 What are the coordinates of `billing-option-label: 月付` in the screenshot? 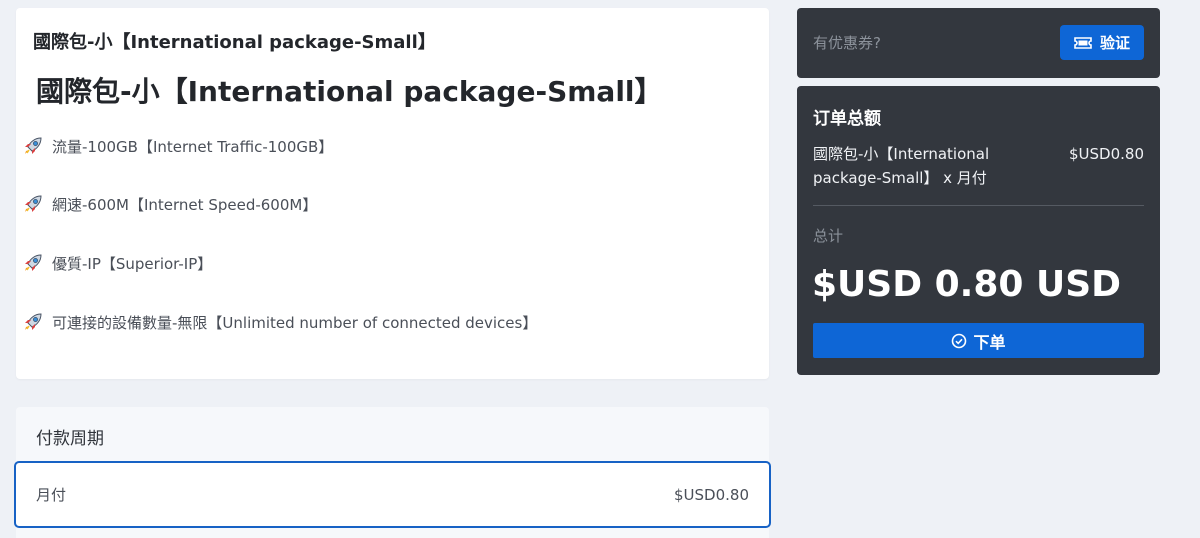 It's located at (51, 495).